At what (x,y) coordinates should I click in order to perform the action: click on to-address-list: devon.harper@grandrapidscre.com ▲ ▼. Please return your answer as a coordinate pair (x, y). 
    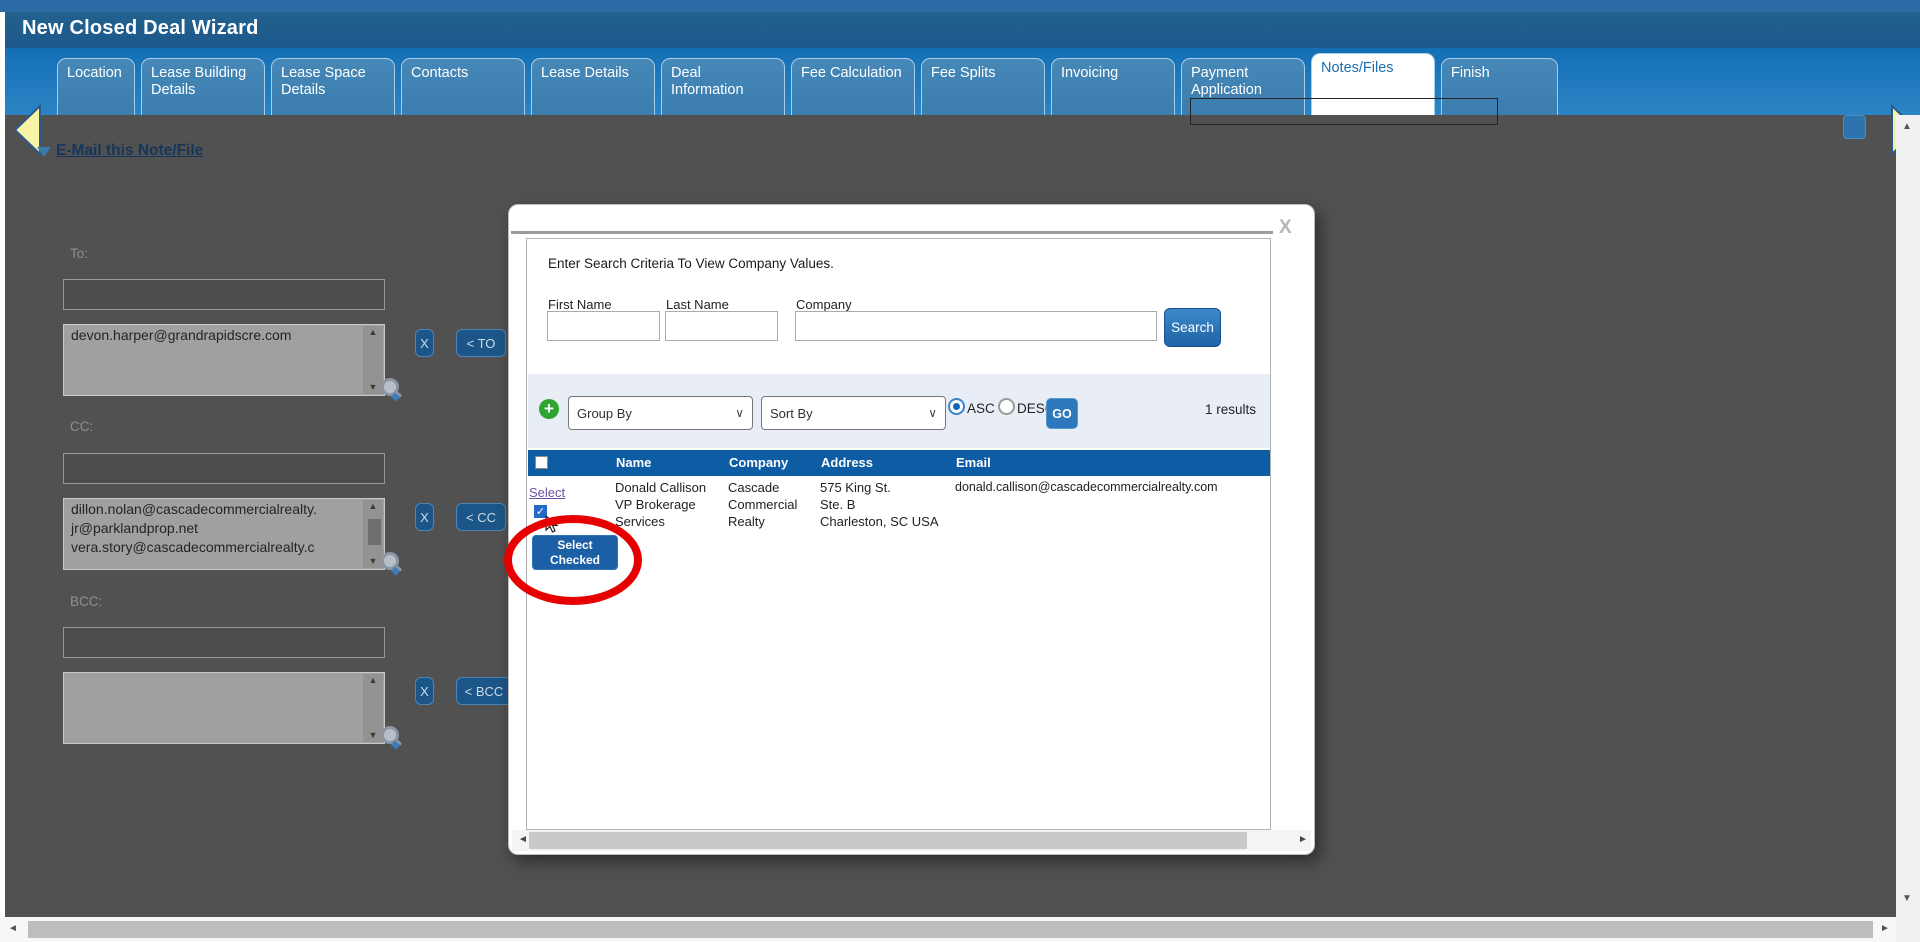
    Looking at the image, I should click on (224, 360).